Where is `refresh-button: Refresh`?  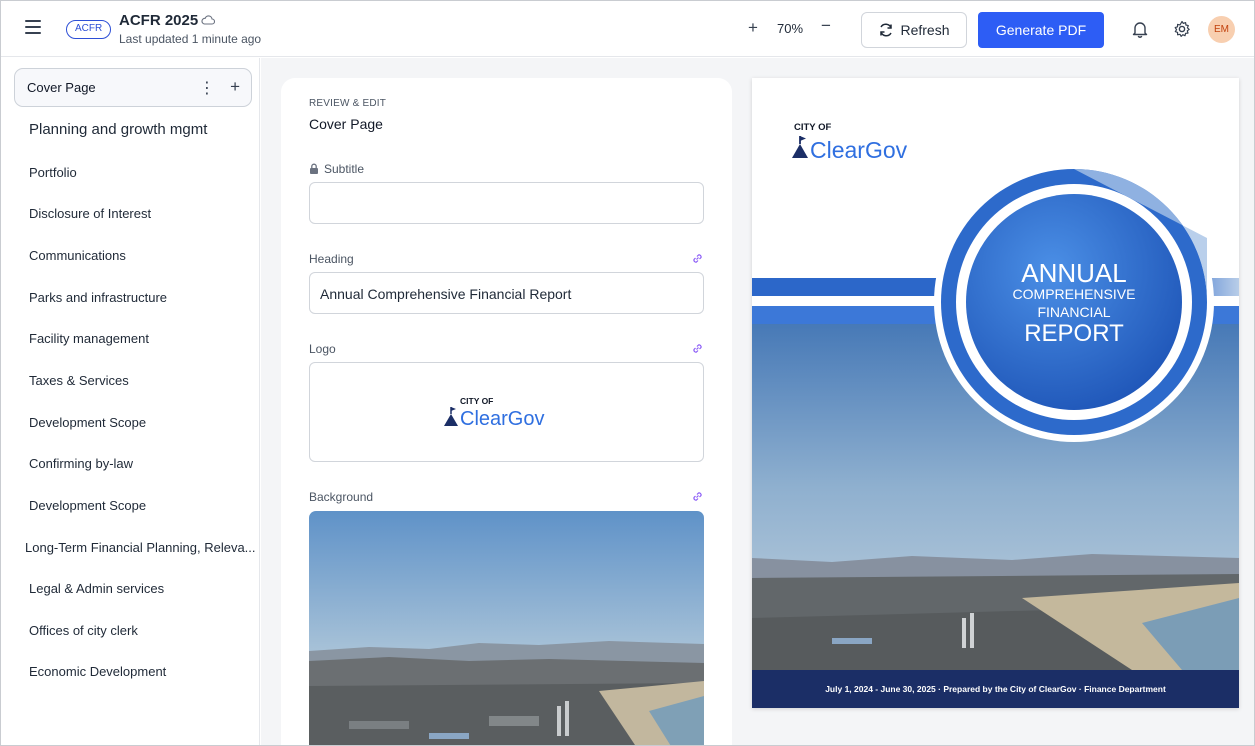
refresh-button: Refresh is located at coordinates (914, 30).